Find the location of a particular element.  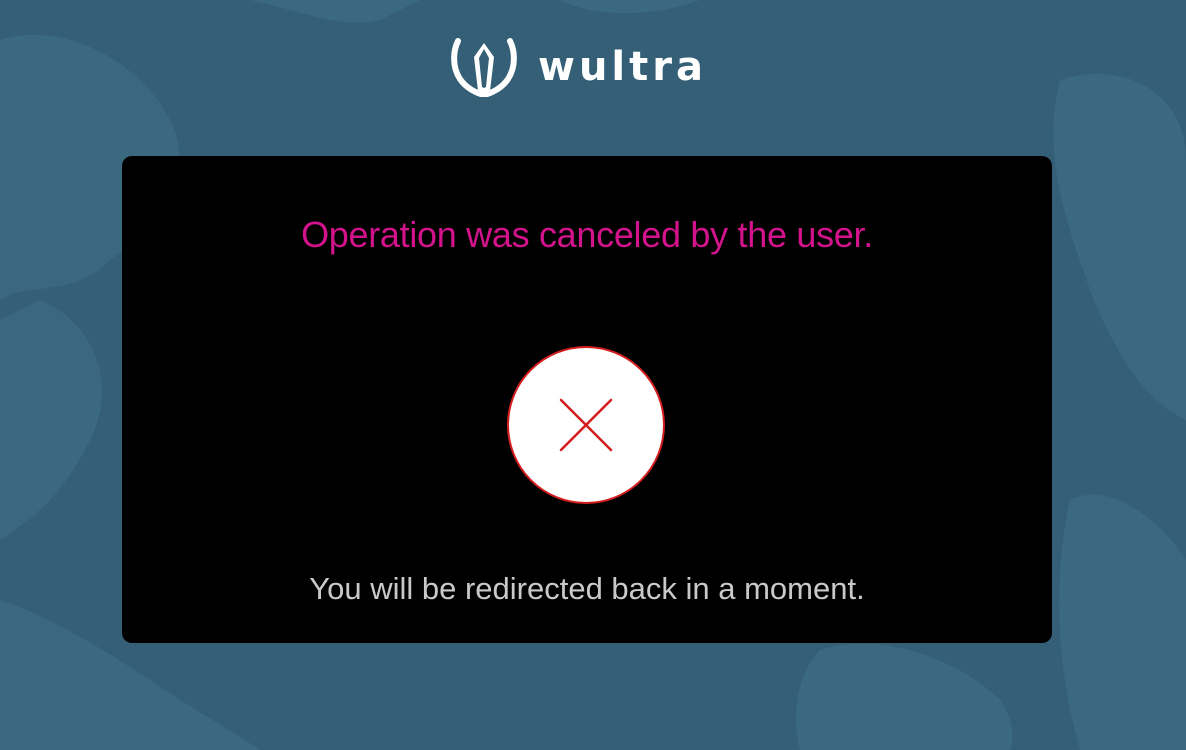

shield-logo-icon is located at coordinates (484, 67).